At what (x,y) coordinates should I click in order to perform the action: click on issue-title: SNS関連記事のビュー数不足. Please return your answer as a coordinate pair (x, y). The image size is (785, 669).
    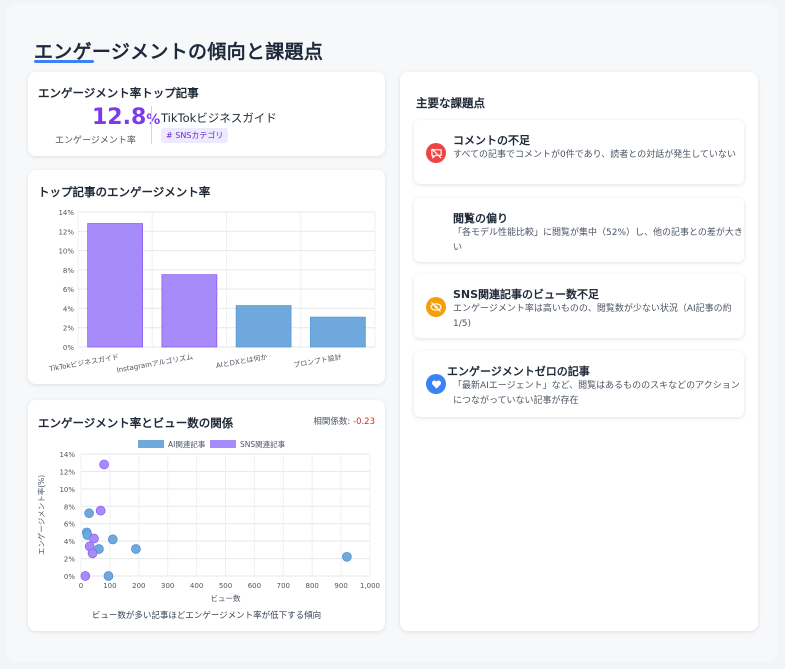
    Looking at the image, I should click on (526, 294).